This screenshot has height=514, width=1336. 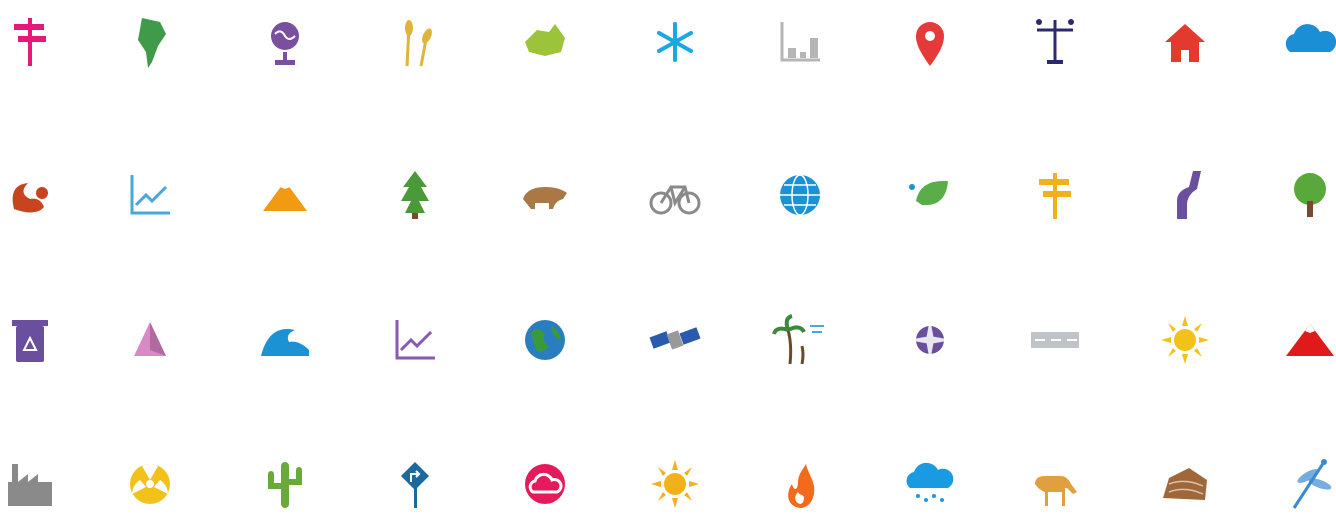 What do you see at coordinates (930, 195) in the screenshot?
I see `leaf-droplet-icon` at bounding box center [930, 195].